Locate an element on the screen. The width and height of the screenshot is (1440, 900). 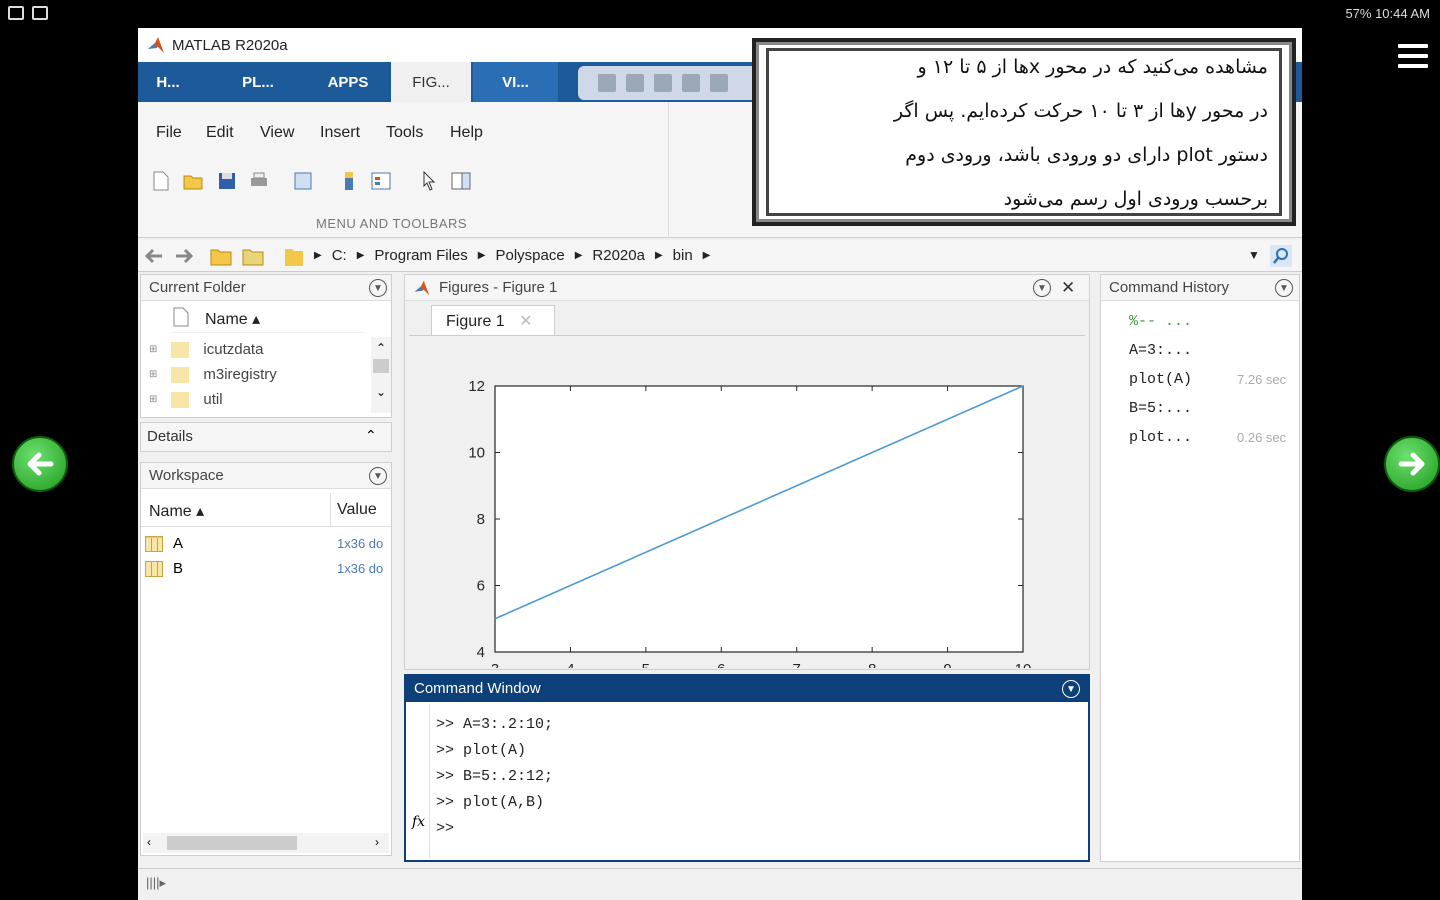
scroll-right-icon: › is located at coordinates (377, 842).